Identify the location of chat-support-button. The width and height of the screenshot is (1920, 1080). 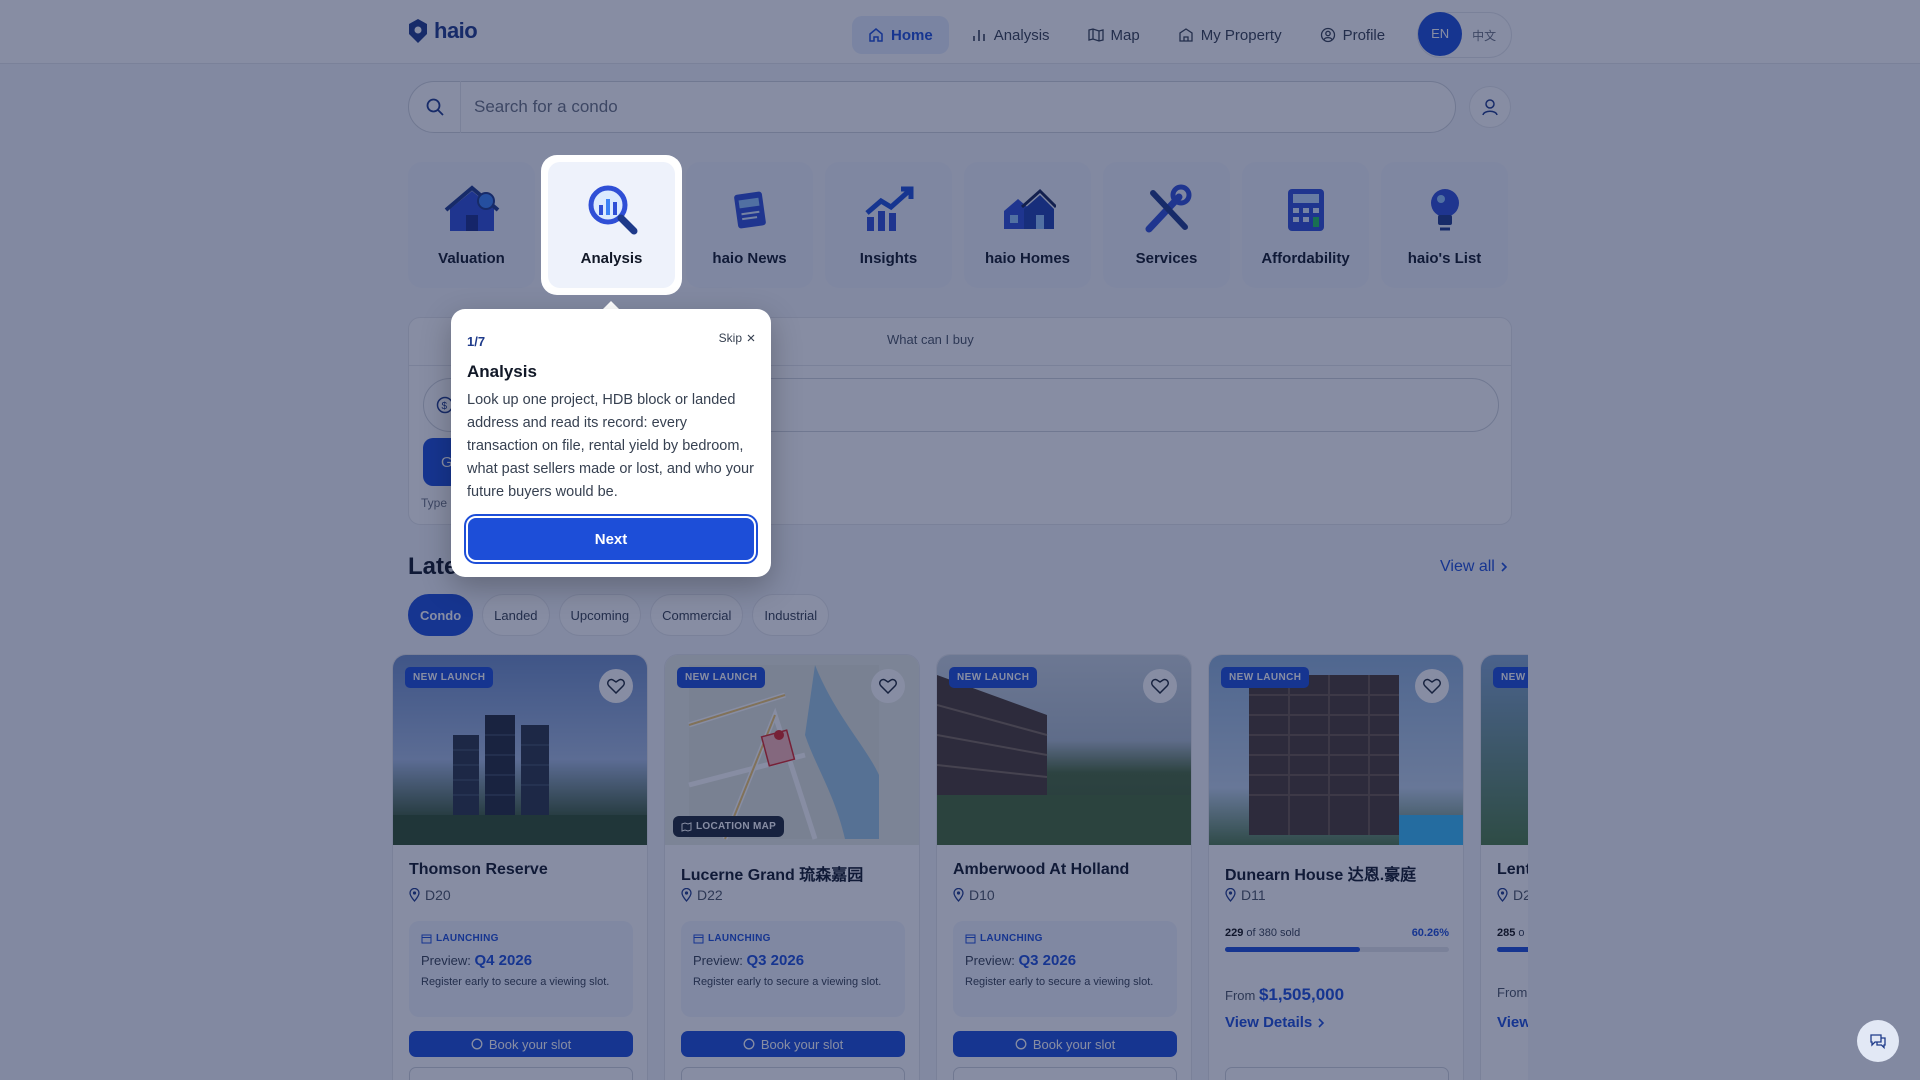
(1878, 1041).